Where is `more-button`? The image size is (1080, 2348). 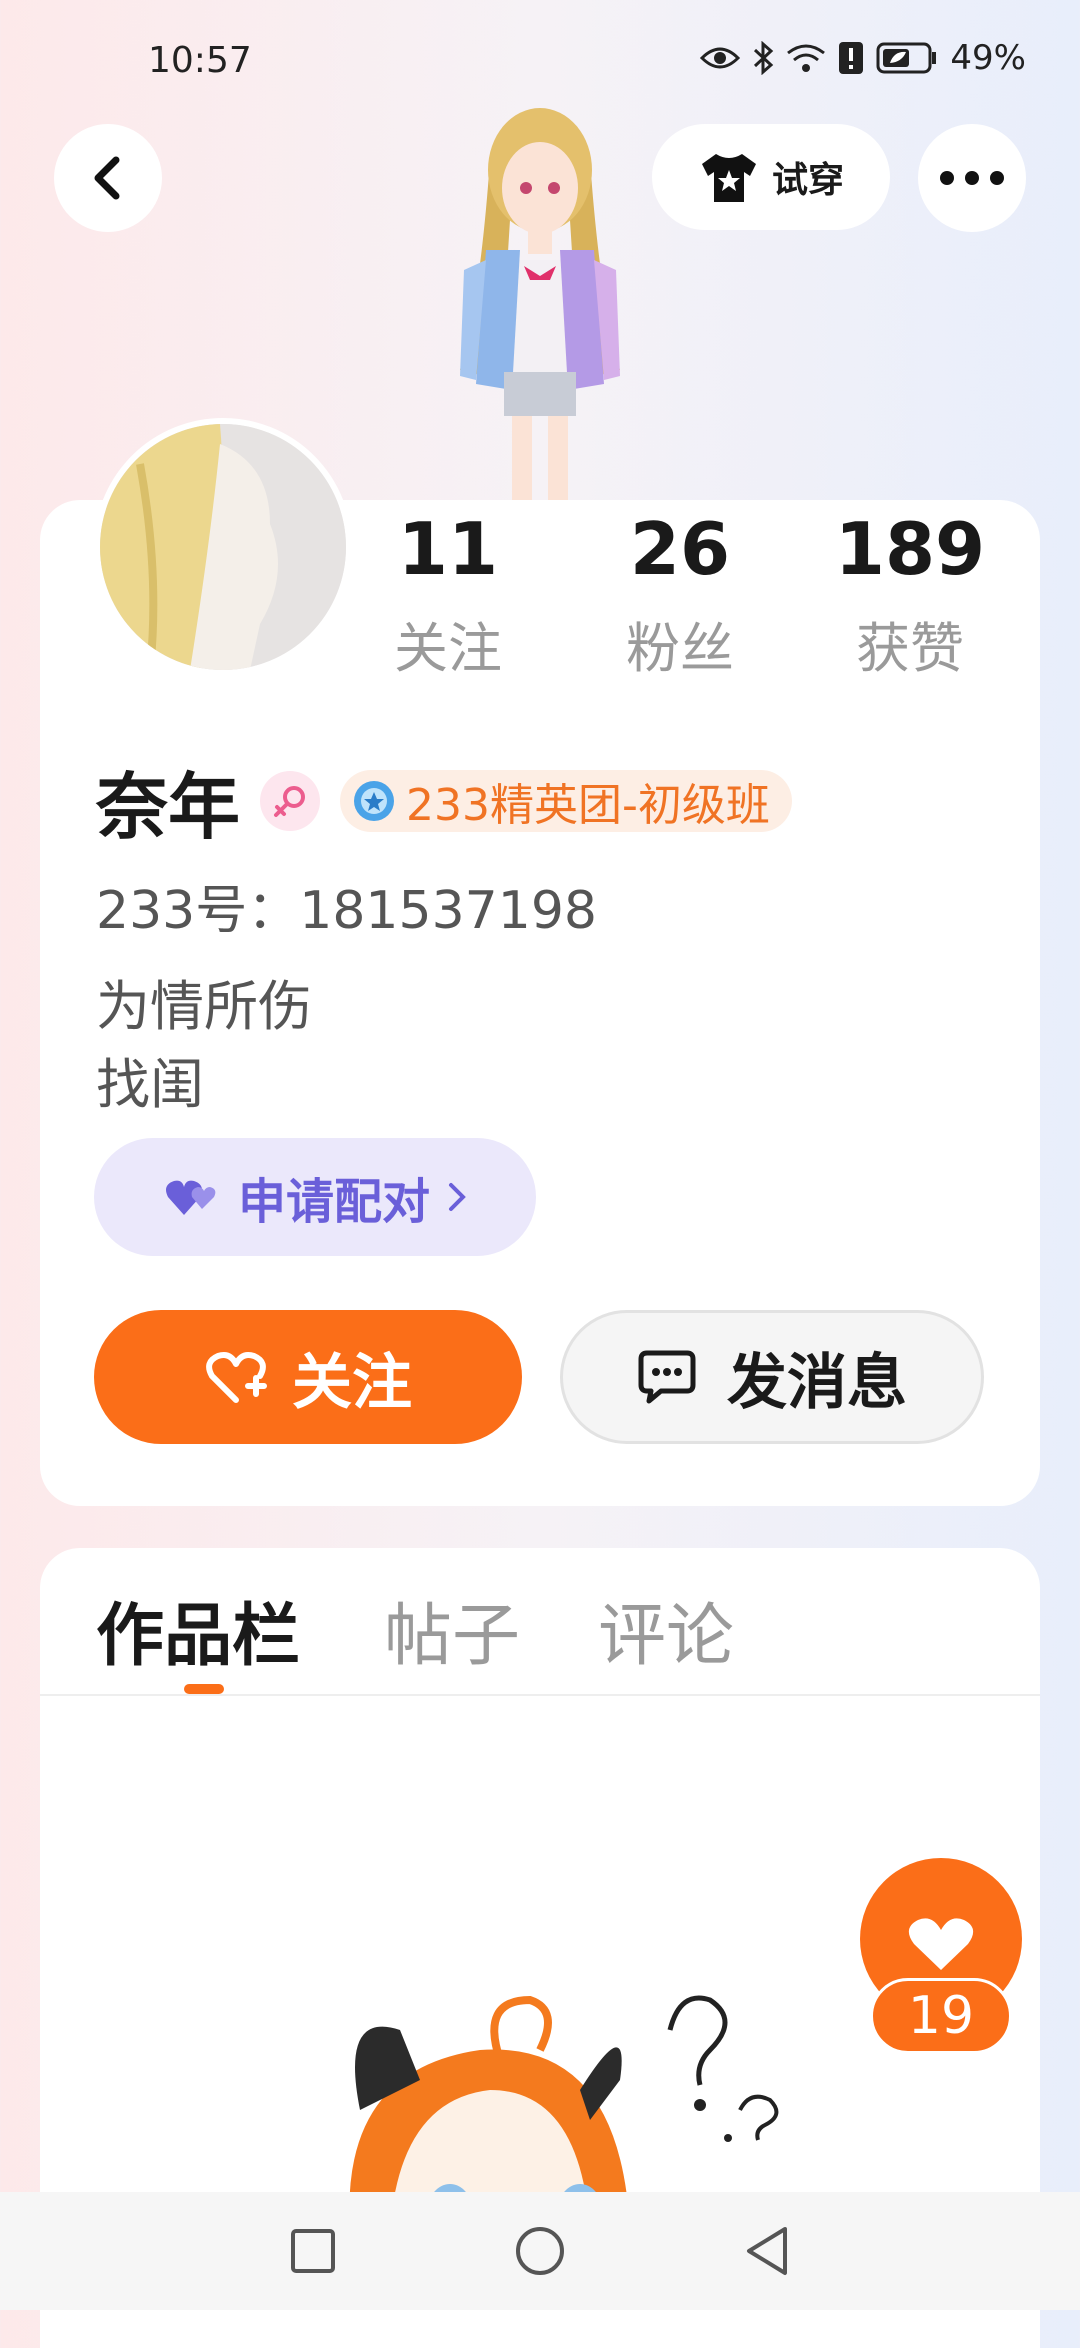 more-button is located at coordinates (972, 178).